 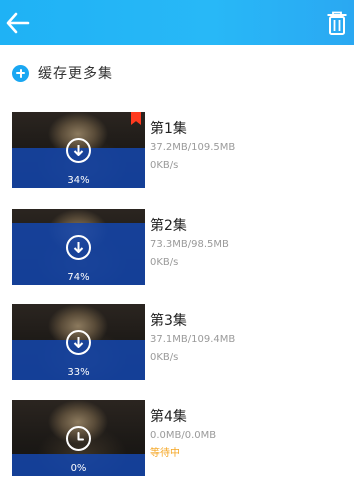 I want to click on download-item: 0% 第4集 0.0MB/0.0MB 等待中, so click(x=177, y=438).